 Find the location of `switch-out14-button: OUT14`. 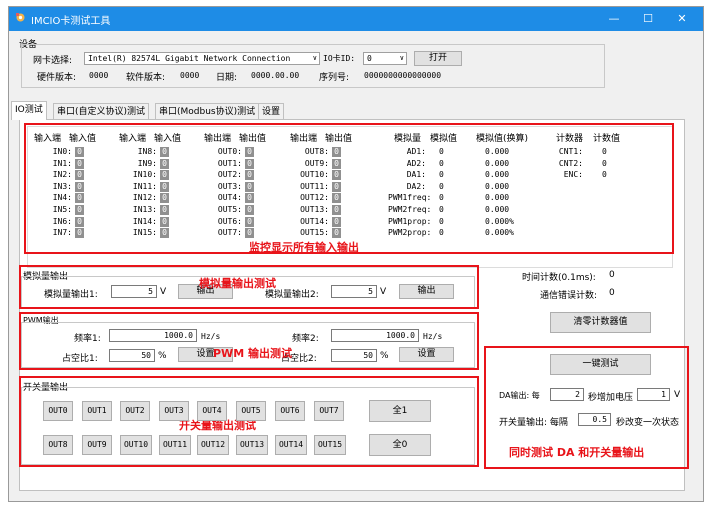

switch-out14-button: OUT14 is located at coordinates (291, 445).